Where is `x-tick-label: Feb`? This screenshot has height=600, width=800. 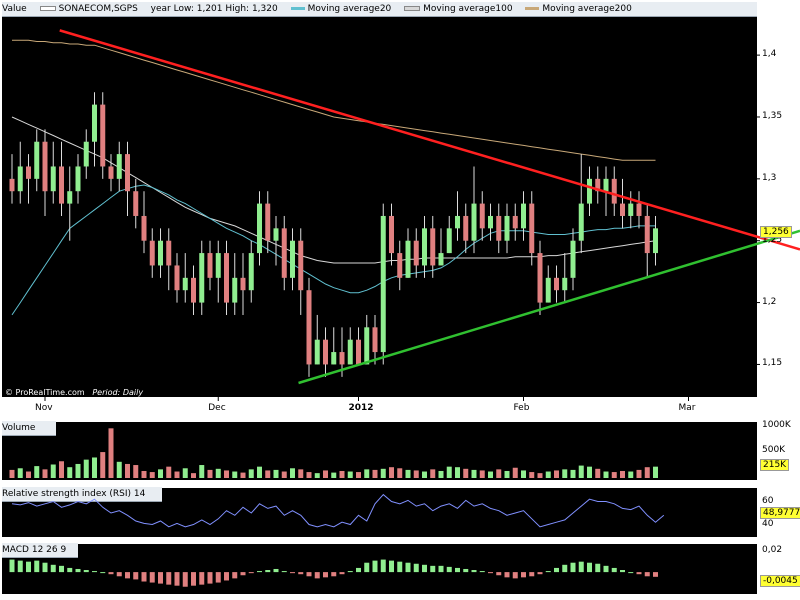
x-tick-label: Feb is located at coordinates (521, 408).